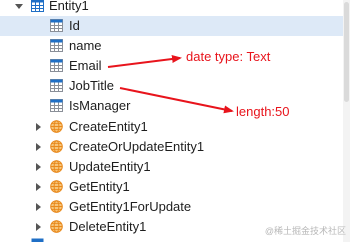  What do you see at coordinates (346, 52) in the screenshot?
I see `scrollbar-thumb` at bounding box center [346, 52].